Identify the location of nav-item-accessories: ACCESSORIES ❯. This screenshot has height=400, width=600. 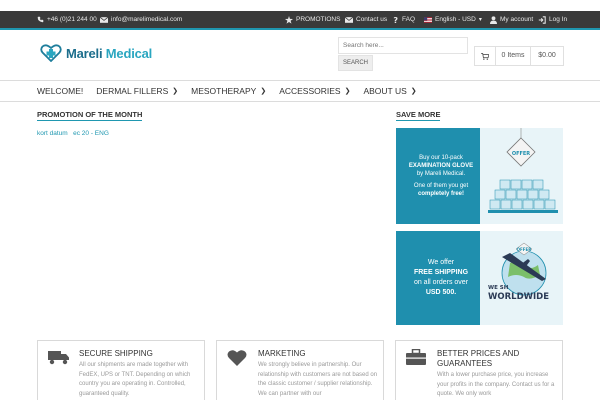
(314, 91).